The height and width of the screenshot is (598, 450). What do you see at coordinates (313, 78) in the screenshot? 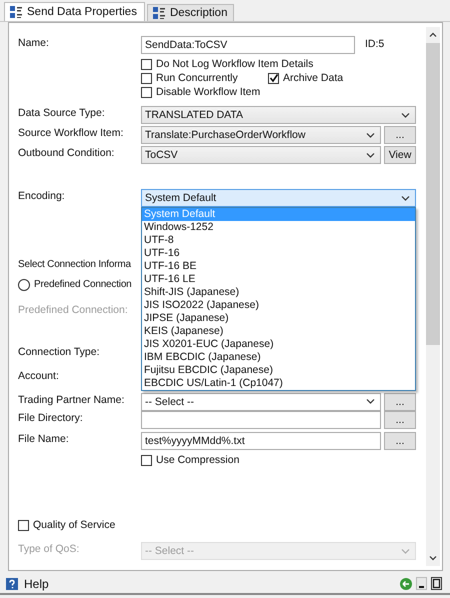
I see `checkbox-label: Archive Data` at bounding box center [313, 78].